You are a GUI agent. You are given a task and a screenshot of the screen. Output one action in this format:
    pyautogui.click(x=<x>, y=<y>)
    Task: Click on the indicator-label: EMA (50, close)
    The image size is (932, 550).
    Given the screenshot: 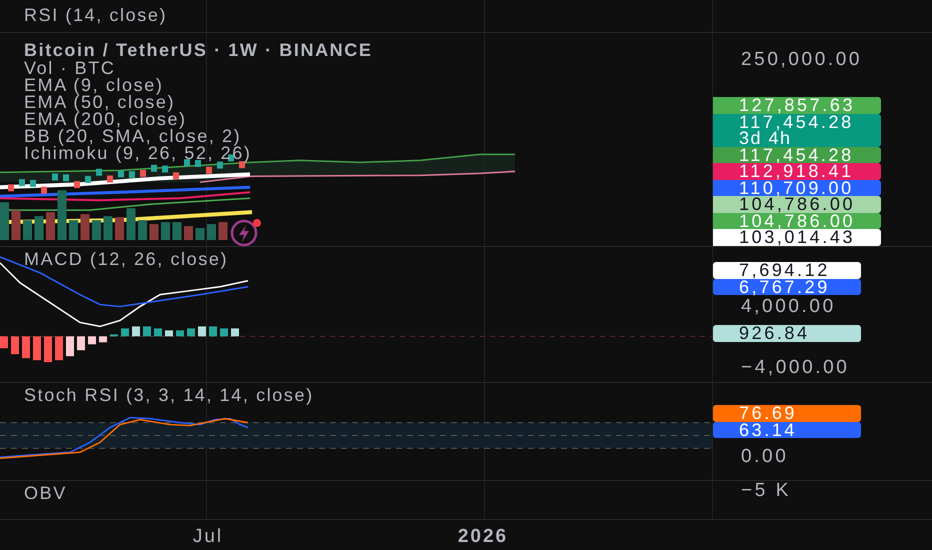 What is the action you would take?
    pyautogui.click(x=368, y=102)
    